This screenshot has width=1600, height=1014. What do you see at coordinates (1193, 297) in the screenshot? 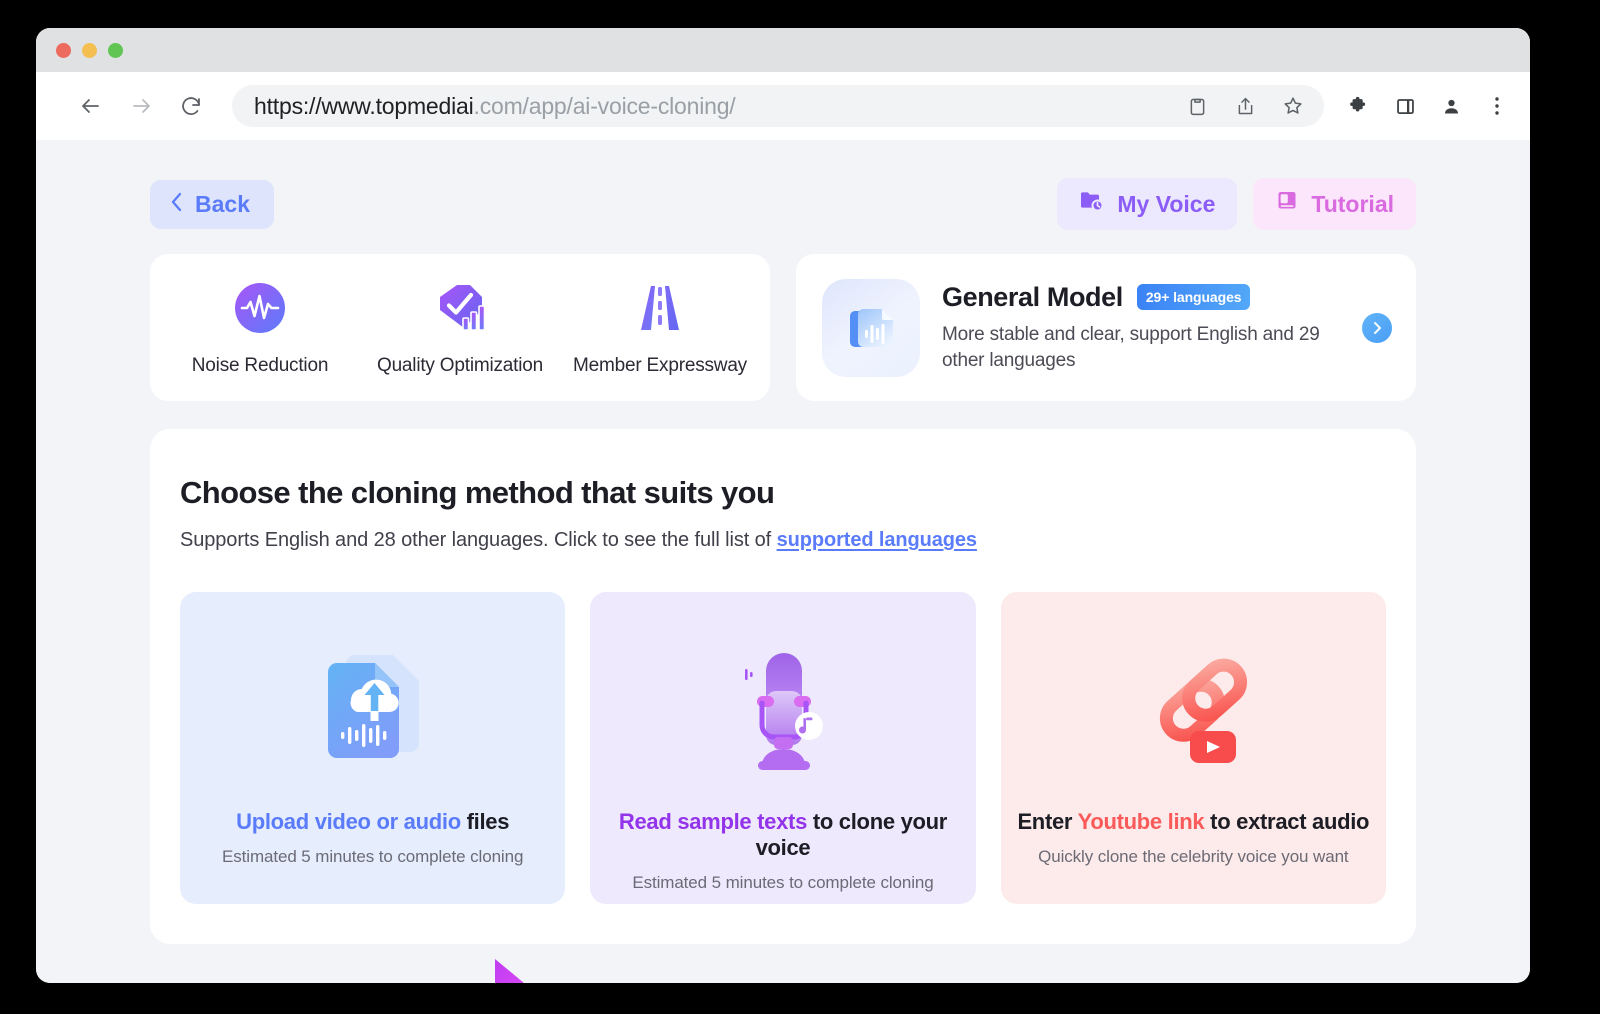
I see `languages-badge: 29+ languages` at bounding box center [1193, 297].